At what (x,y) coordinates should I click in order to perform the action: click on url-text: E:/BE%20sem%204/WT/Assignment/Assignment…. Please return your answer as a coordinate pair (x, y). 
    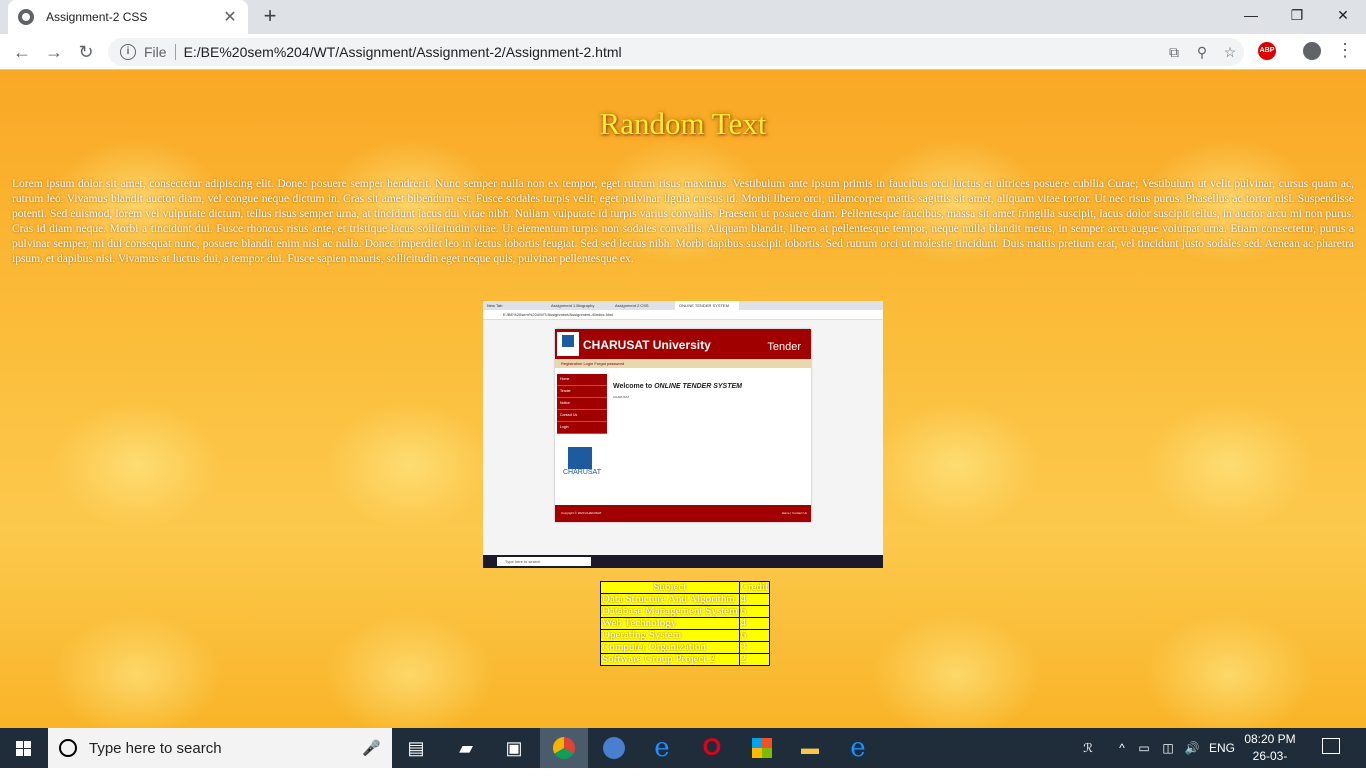
    Looking at the image, I should click on (672, 52).